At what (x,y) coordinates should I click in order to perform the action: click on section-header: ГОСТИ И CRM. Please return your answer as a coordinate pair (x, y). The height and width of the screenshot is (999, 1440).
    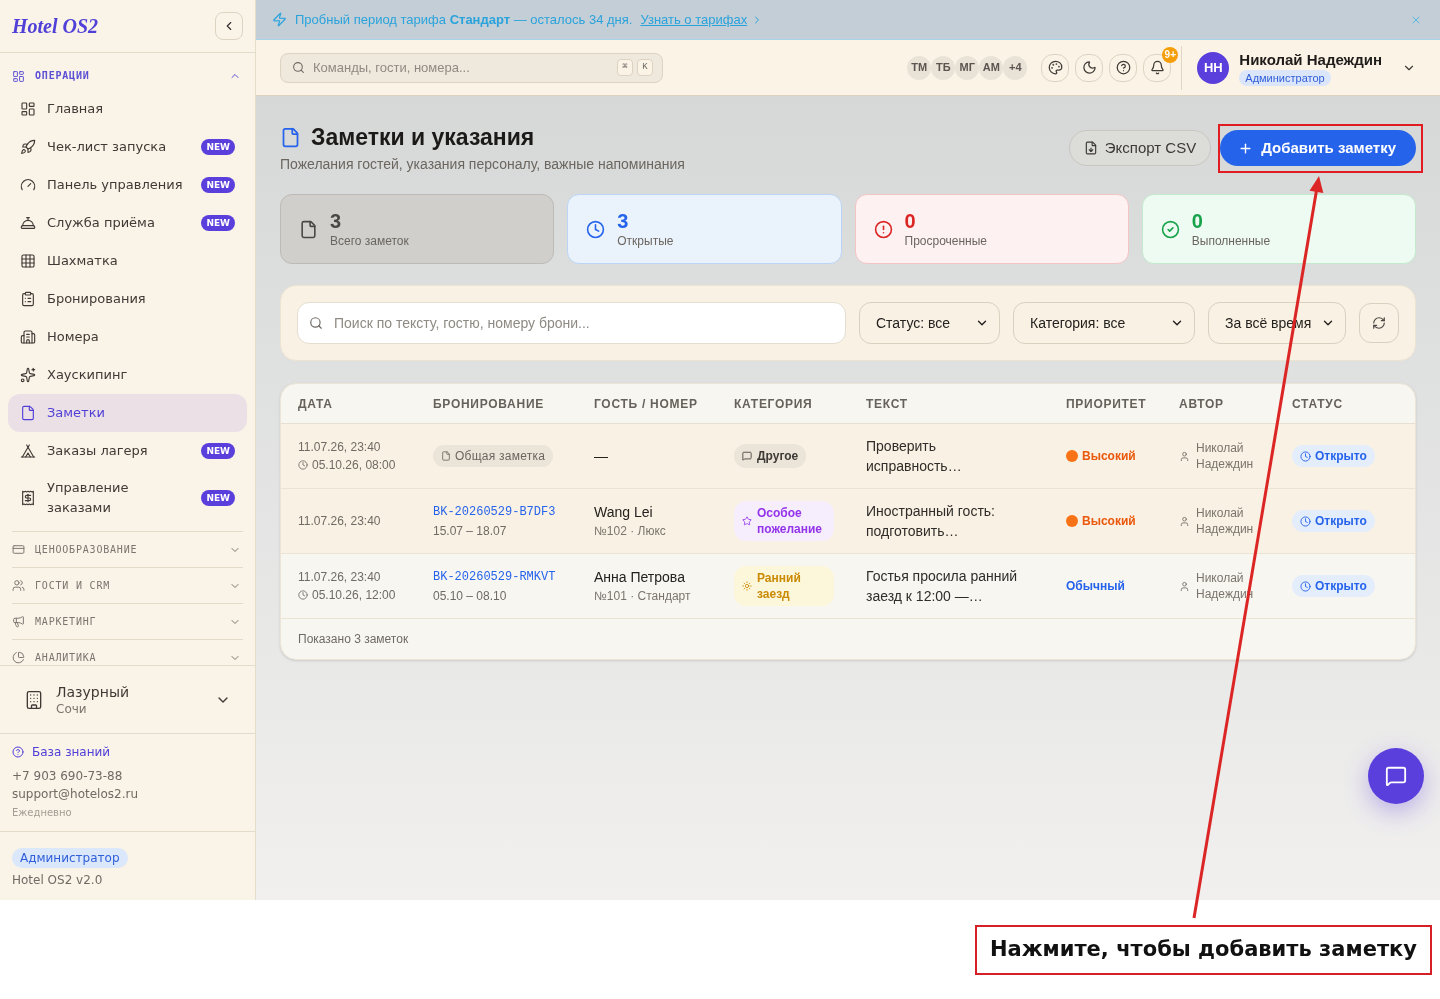
    Looking at the image, I should click on (127, 585).